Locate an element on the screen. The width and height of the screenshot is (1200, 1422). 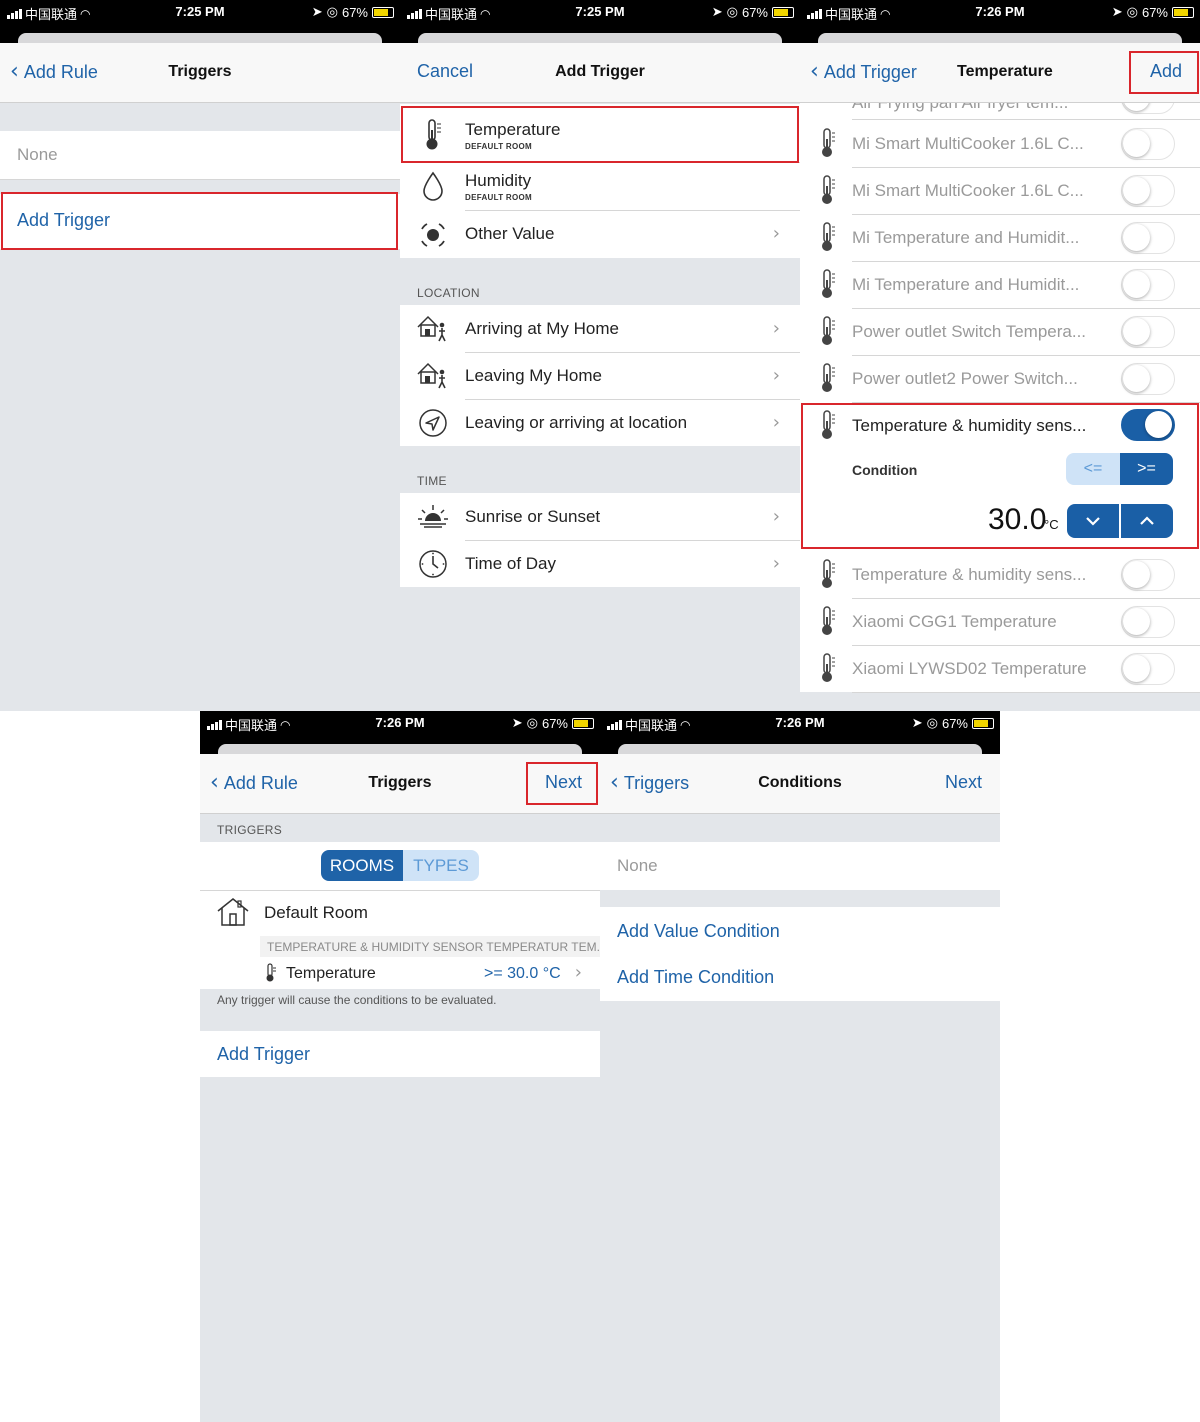
nav-bar: Cancel Add Trigger is located at coordinates (600, 73).